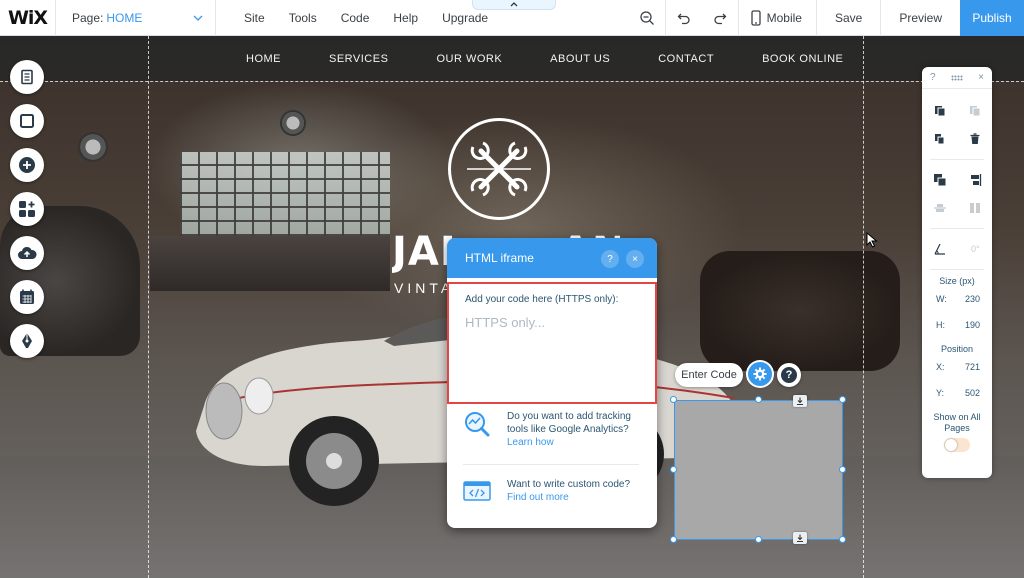 The height and width of the screenshot is (578, 1024). Describe the element at coordinates (263, 59) in the screenshot. I see `site-nav-home: HOME` at that location.